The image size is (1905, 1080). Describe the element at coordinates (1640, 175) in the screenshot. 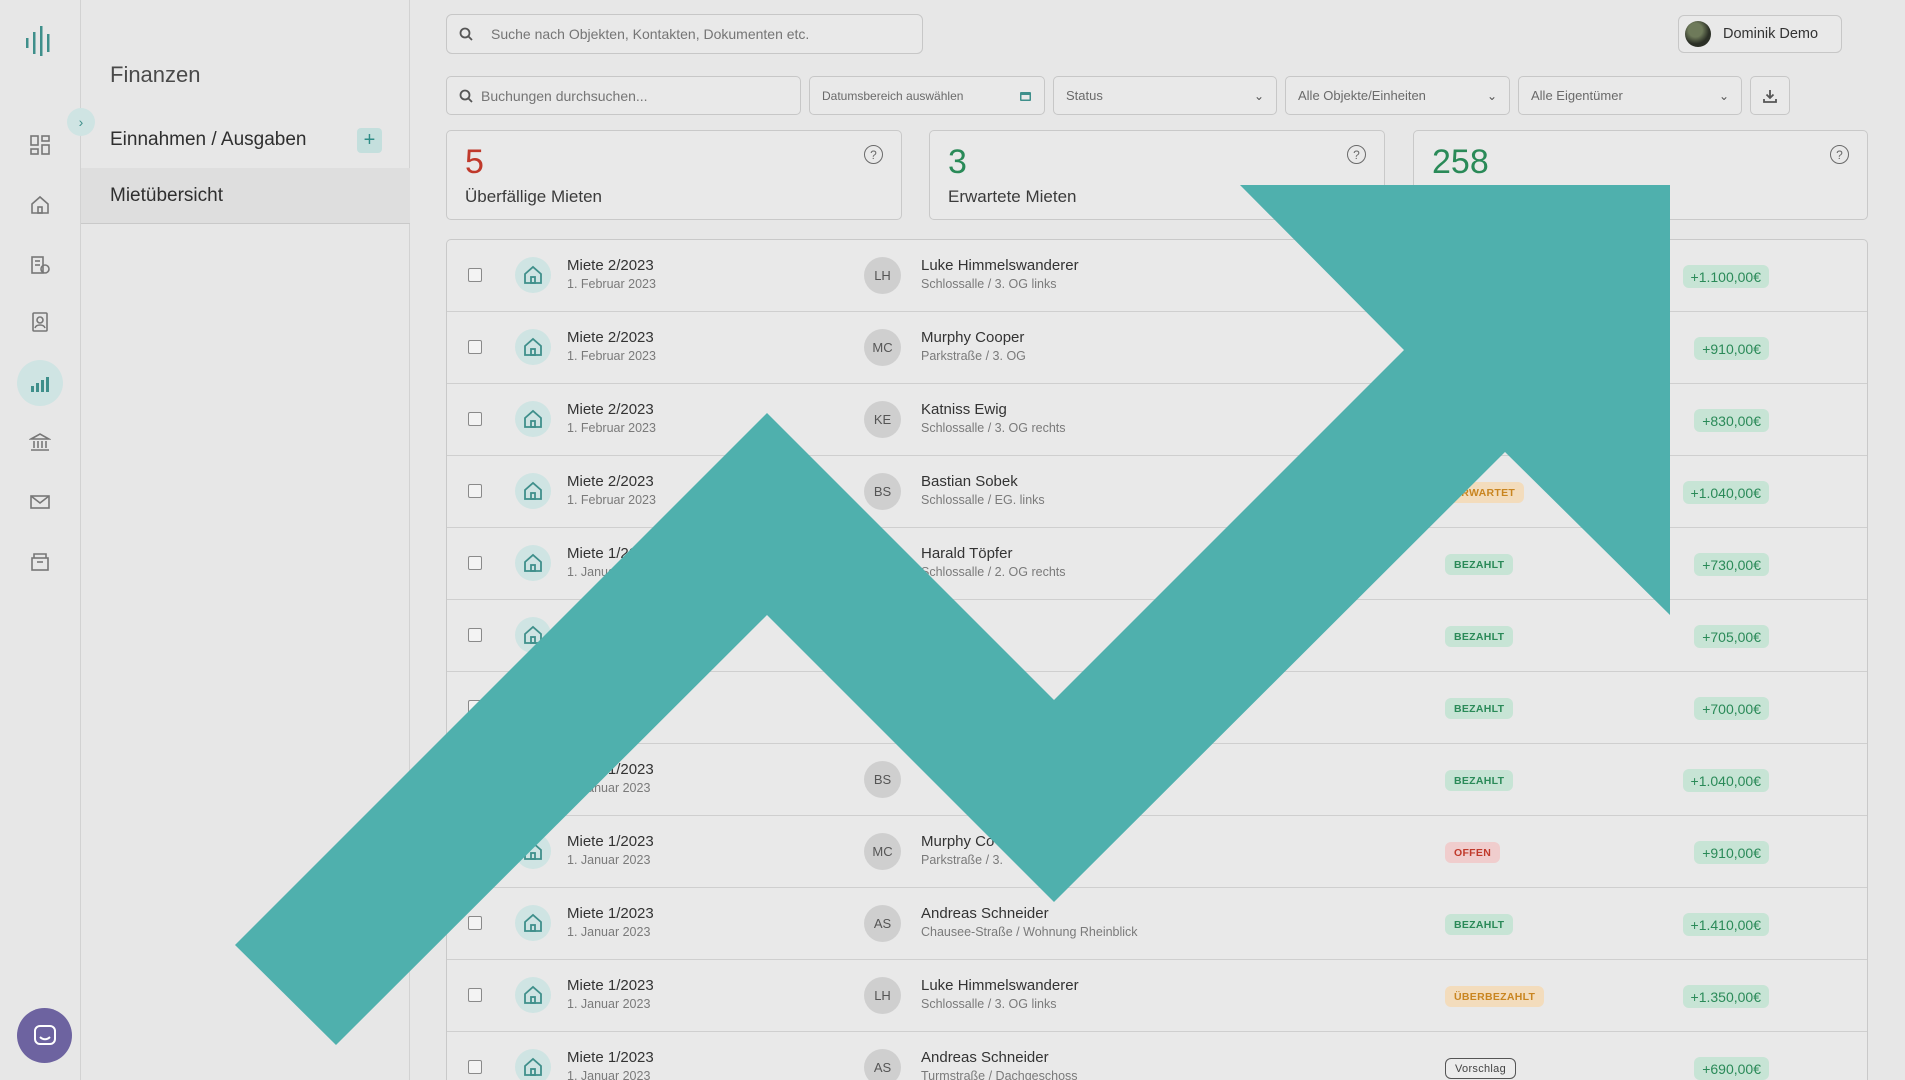

I see `stat-card-total: 258 ?` at that location.